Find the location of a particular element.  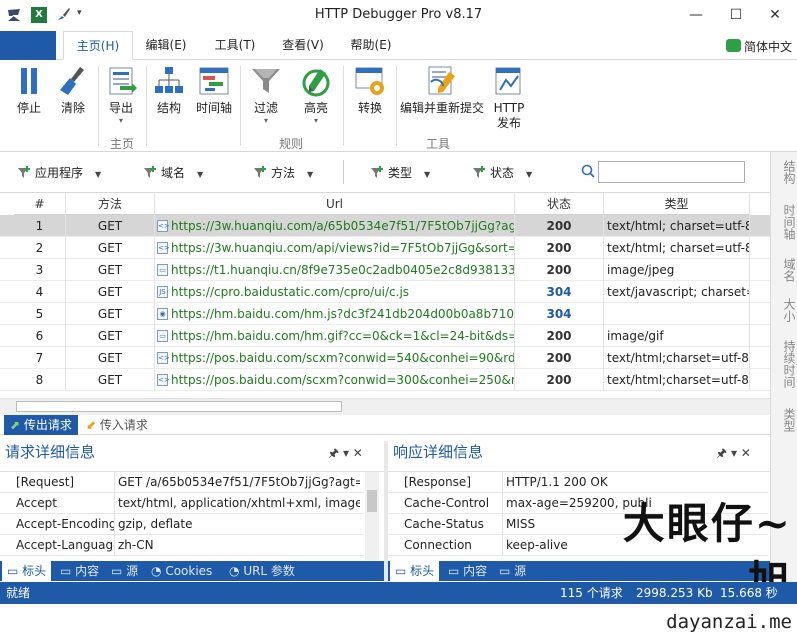

res-tab-headers: ▭ 标头 is located at coordinates (415, 571).